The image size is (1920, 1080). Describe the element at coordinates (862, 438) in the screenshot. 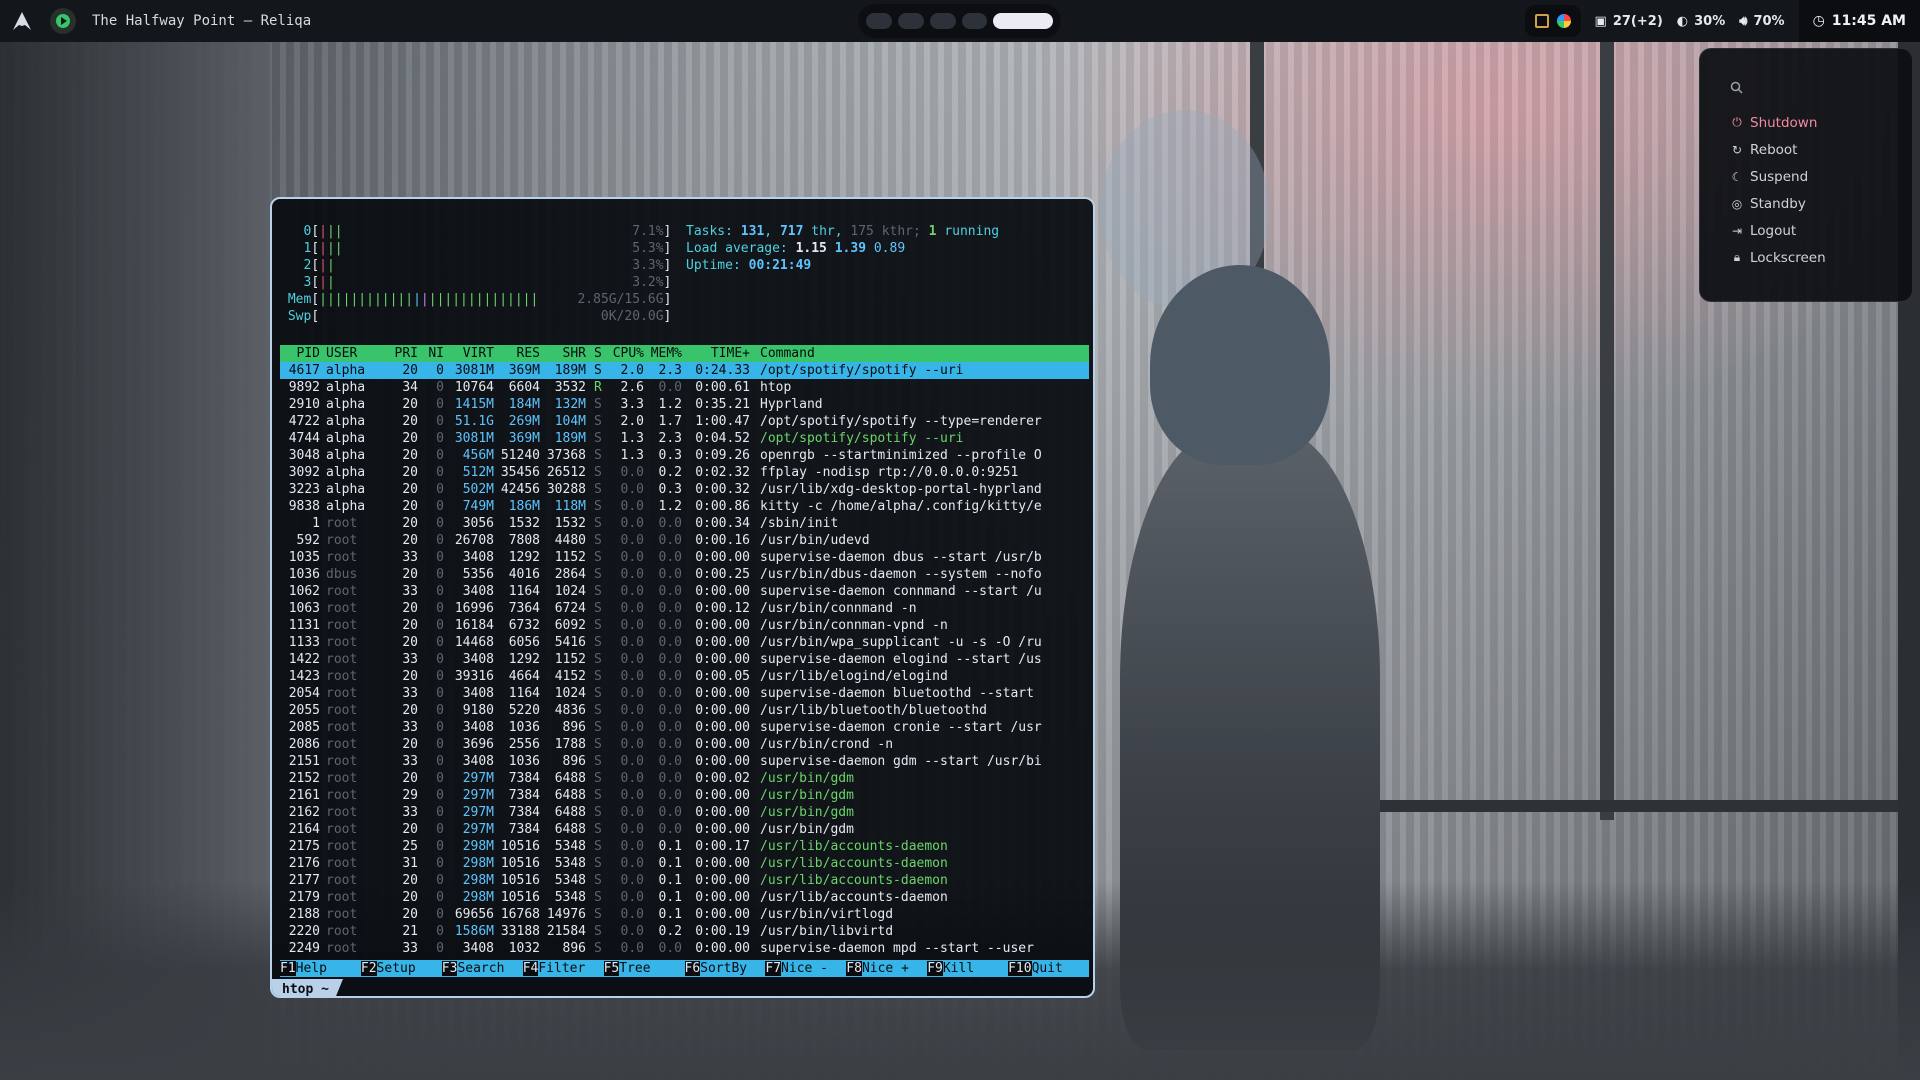

I see `table-row-command: /opt/spotify/spotify --uri` at that location.